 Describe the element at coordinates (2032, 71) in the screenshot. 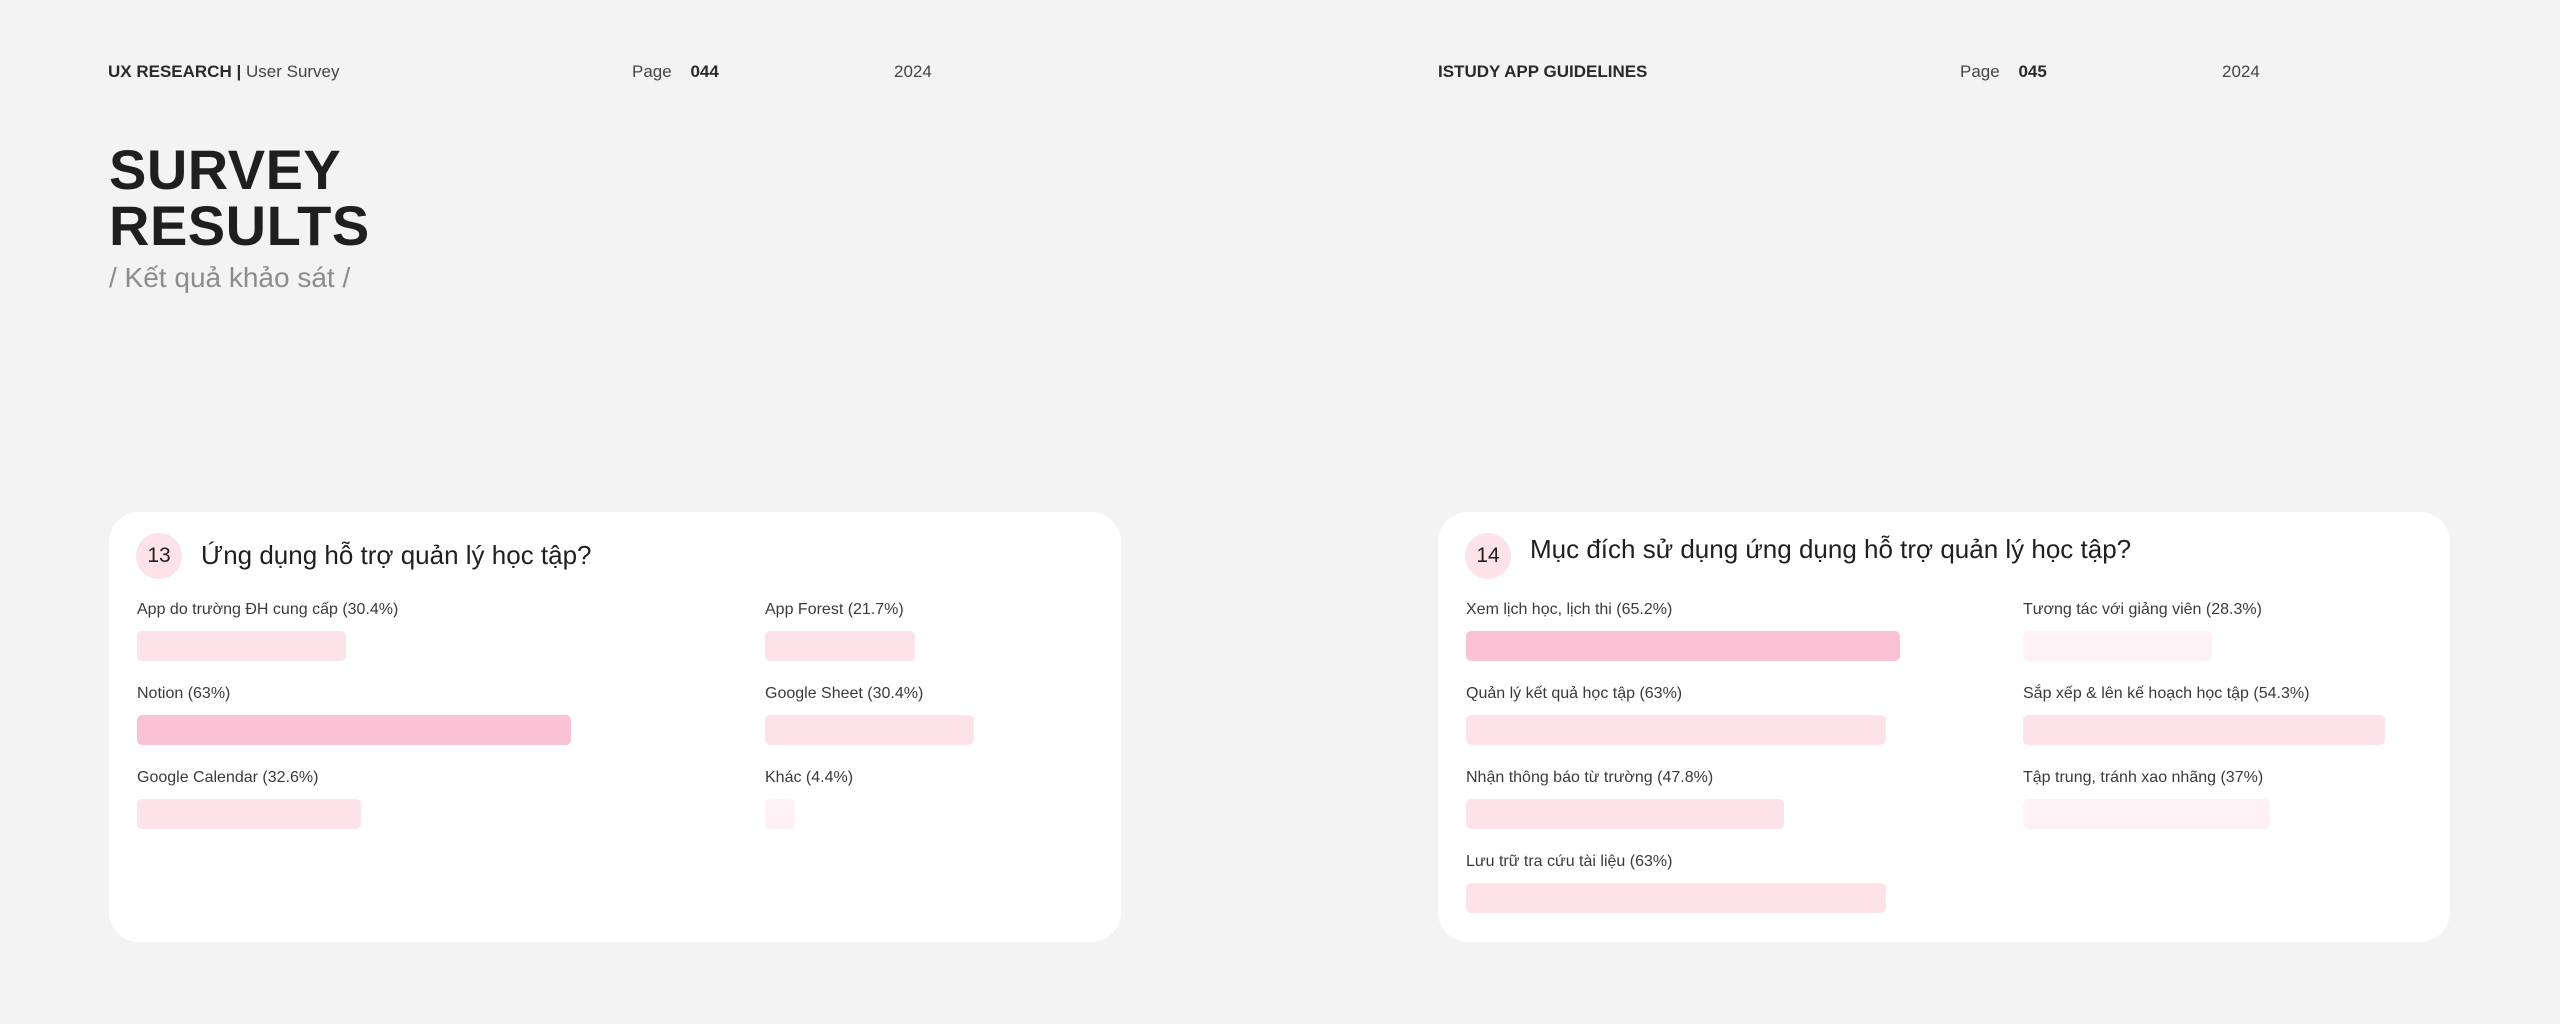

I see `page-number: 045` at that location.